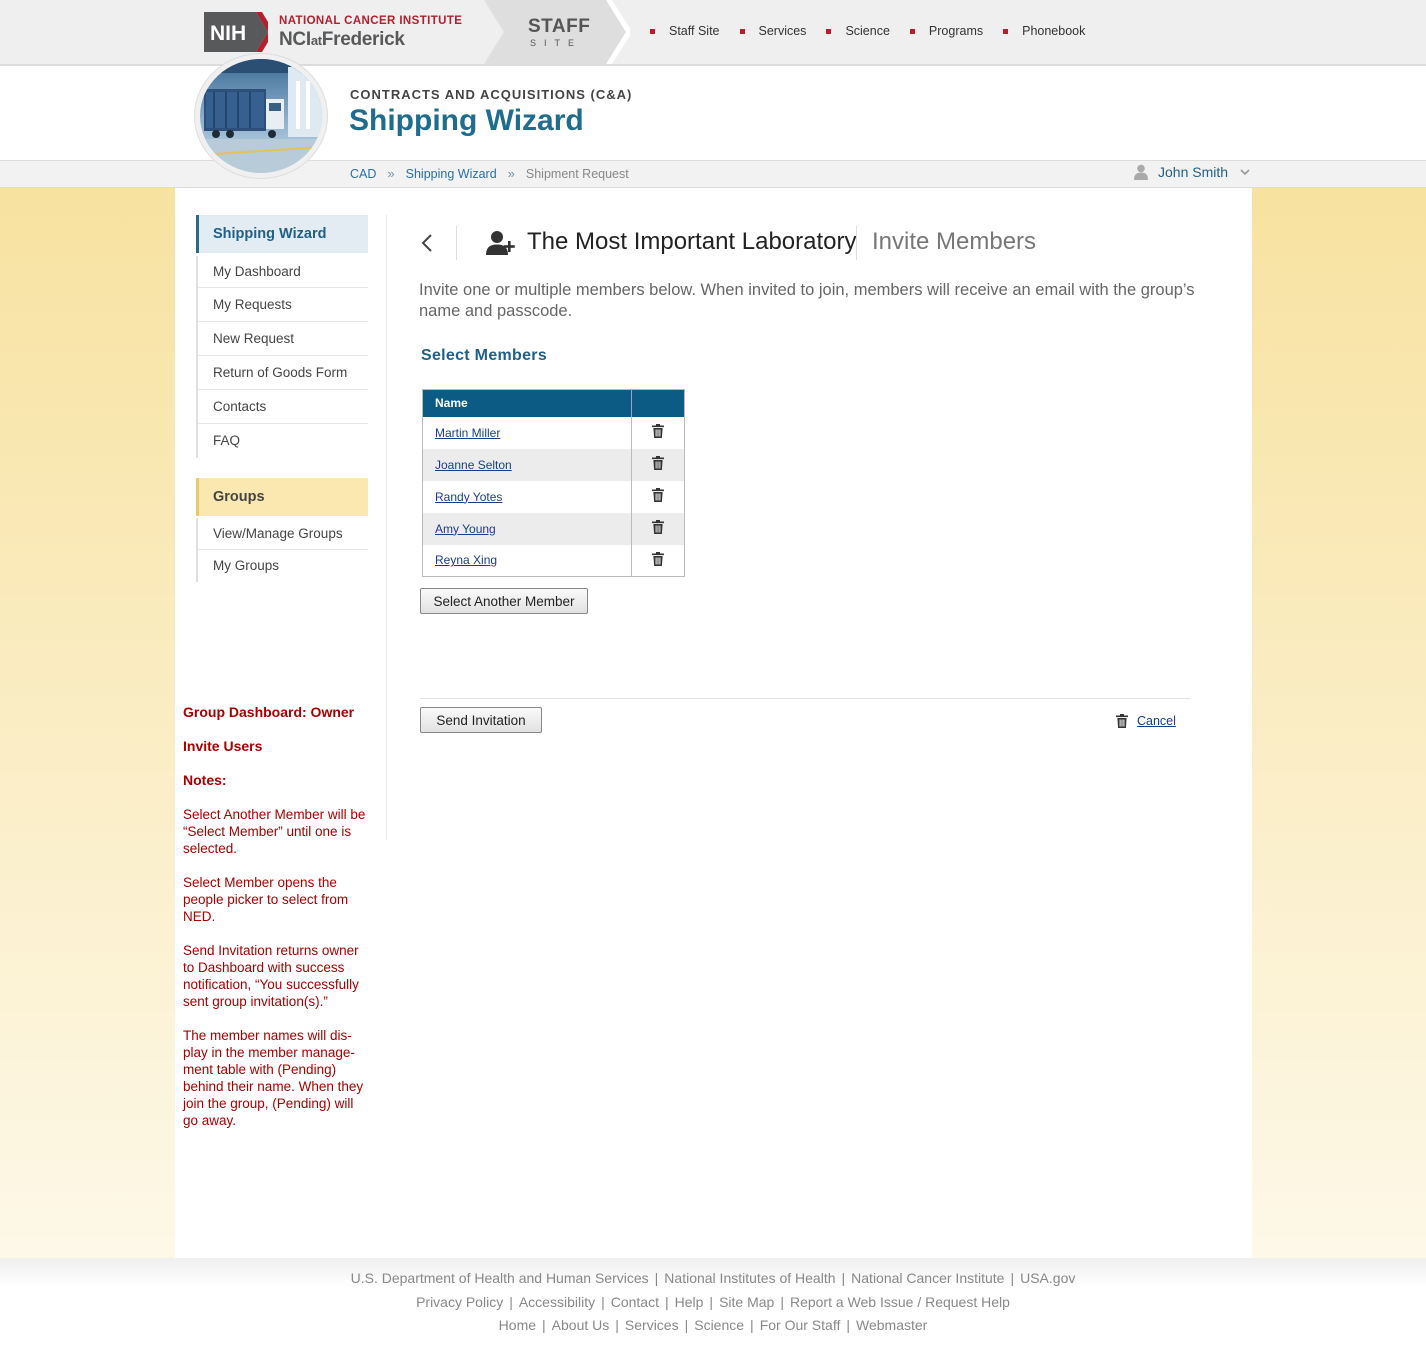 This screenshot has width=1426, height=1372. I want to click on user-name: John Smith, so click(1193, 172).